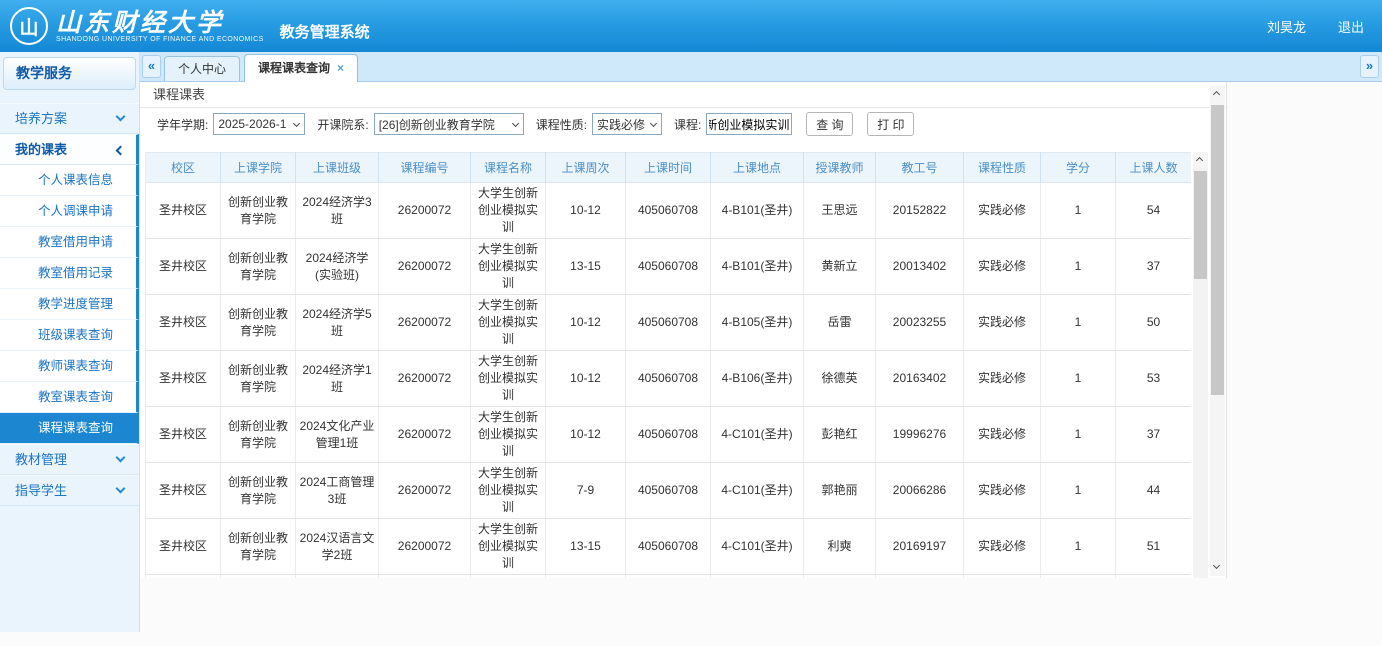  I want to click on sidebar-item-teacher-timetable-query: 教师课表查询, so click(69, 366).